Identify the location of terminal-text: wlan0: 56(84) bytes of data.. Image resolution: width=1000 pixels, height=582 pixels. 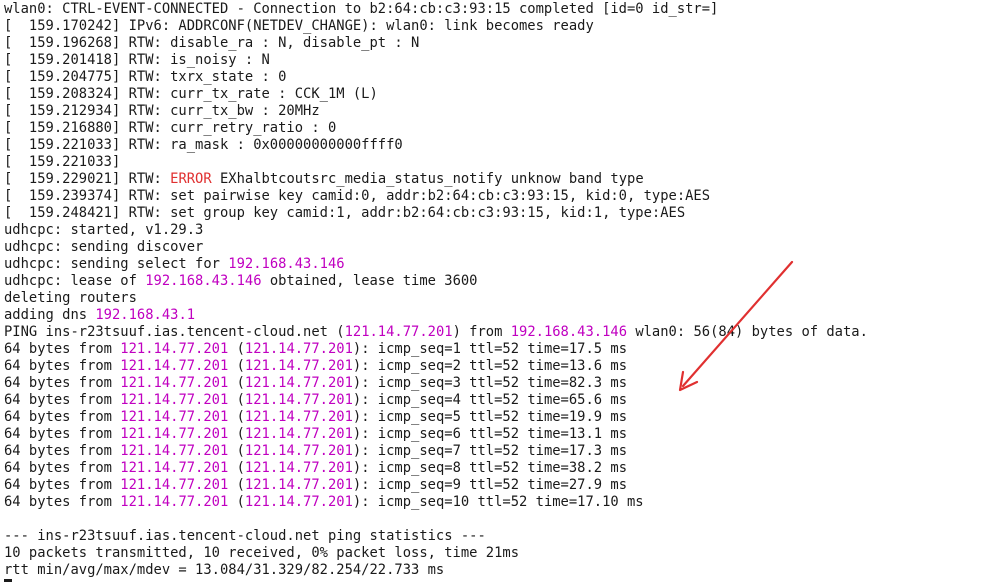
(747, 332).